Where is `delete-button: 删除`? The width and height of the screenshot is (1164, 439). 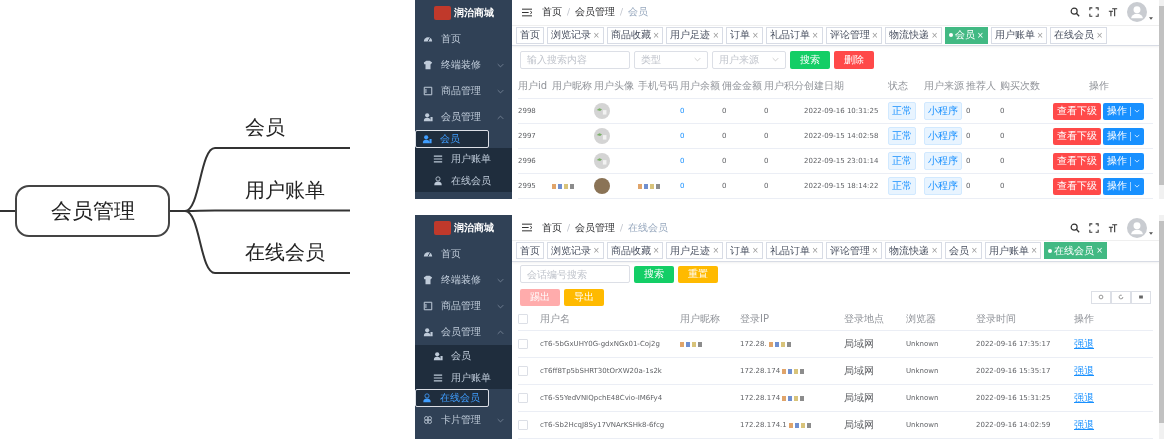
delete-button: 删除 is located at coordinates (854, 59).